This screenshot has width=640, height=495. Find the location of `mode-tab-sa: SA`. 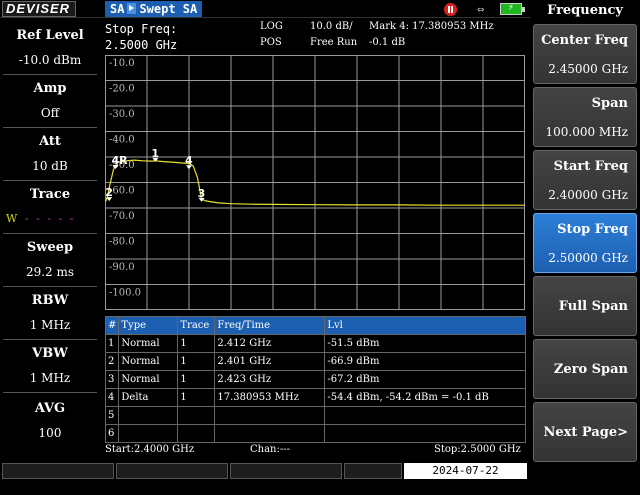

mode-tab-sa: SA is located at coordinates (117, 9).